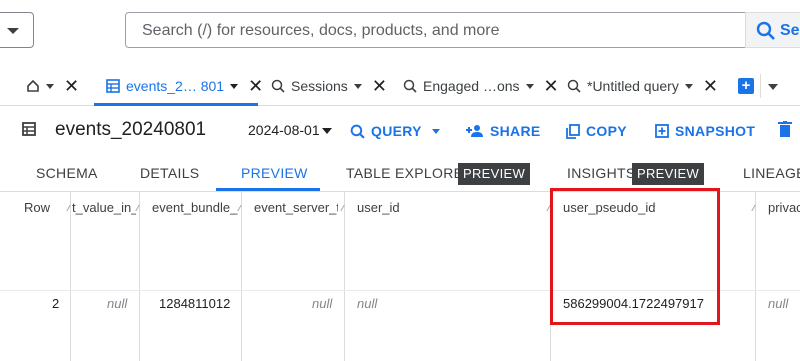 This screenshot has height=361, width=800. I want to click on tab-preview: PREVIEW, so click(274, 173).